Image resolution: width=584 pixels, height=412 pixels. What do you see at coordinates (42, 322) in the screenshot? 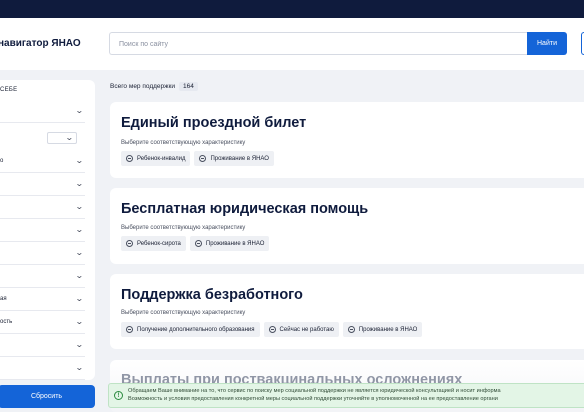
I see `filter-row: ость ⌄` at bounding box center [42, 322].